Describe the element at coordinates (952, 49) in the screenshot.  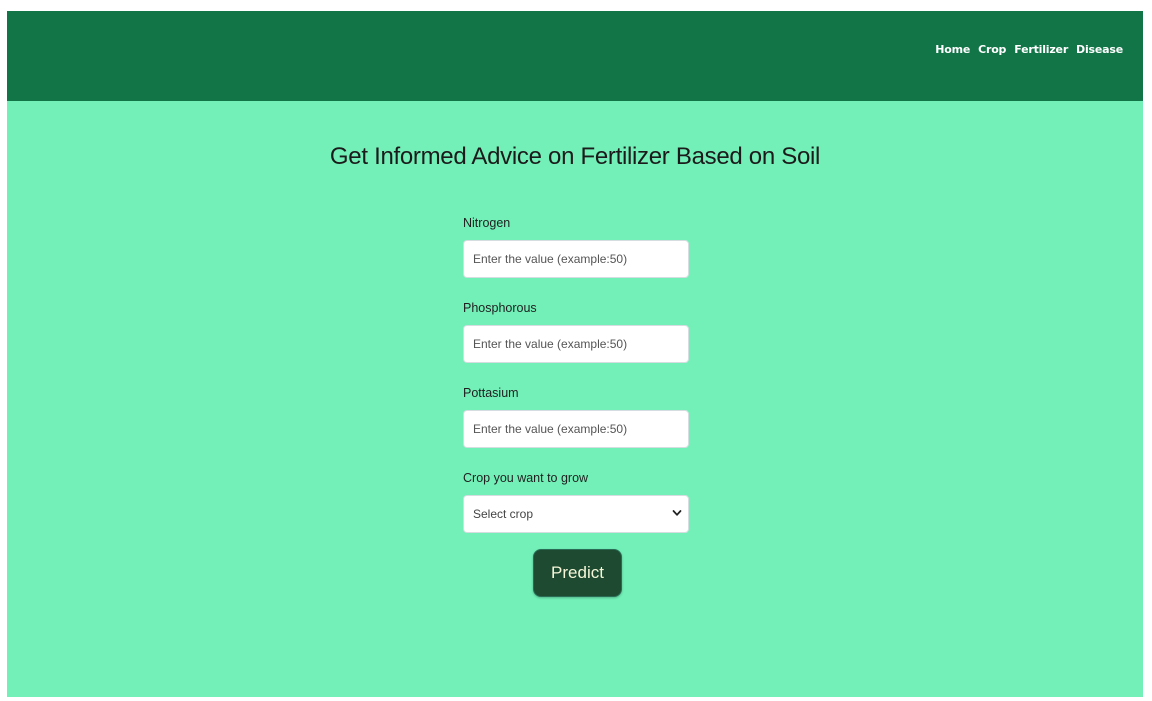
I see `nav-link-home: Home` at that location.